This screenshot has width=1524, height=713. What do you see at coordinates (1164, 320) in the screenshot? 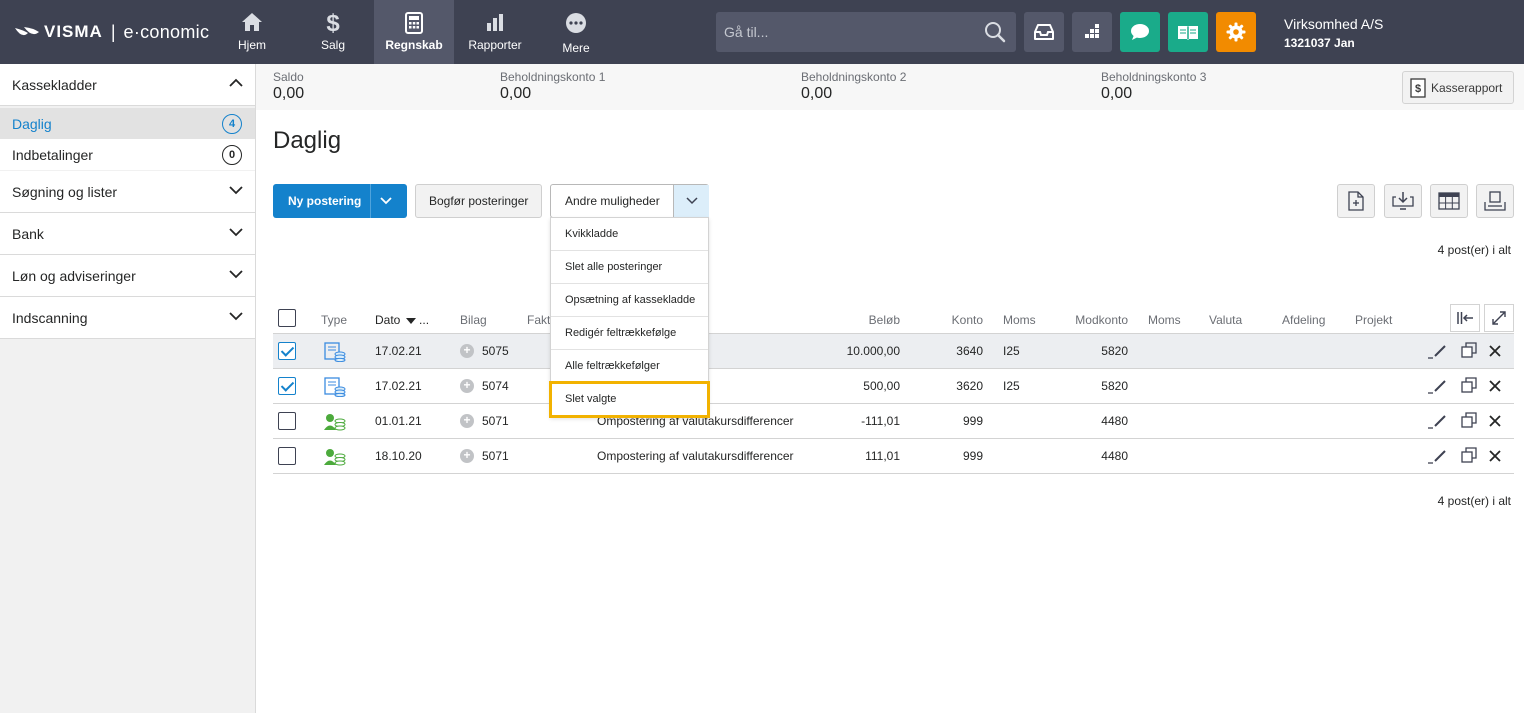
I see `col-vat-offset: Moms` at bounding box center [1164, 320].